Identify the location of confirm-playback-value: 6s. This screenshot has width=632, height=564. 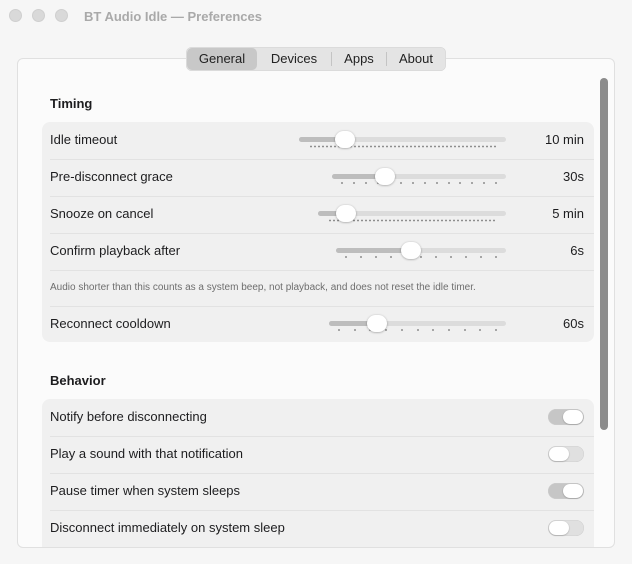
(577, 250).